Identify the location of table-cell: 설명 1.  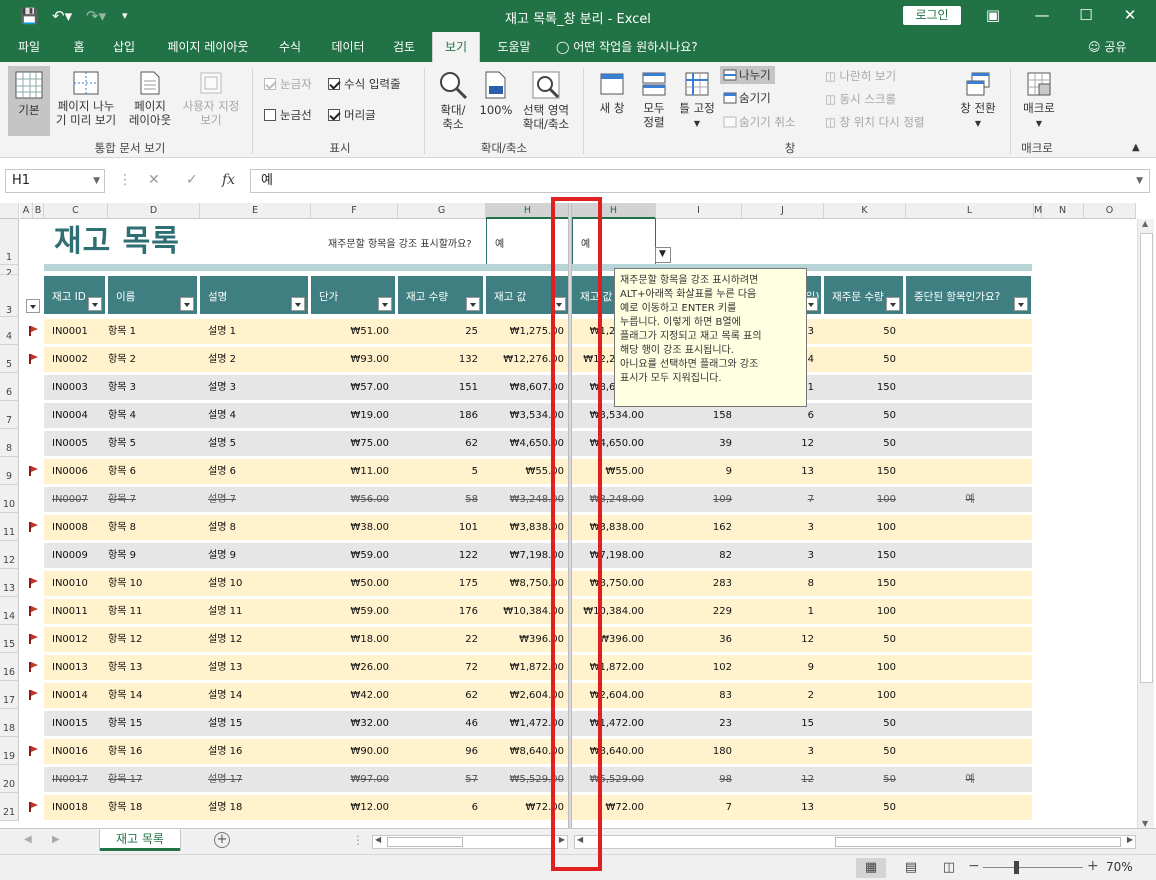
(258, 331).